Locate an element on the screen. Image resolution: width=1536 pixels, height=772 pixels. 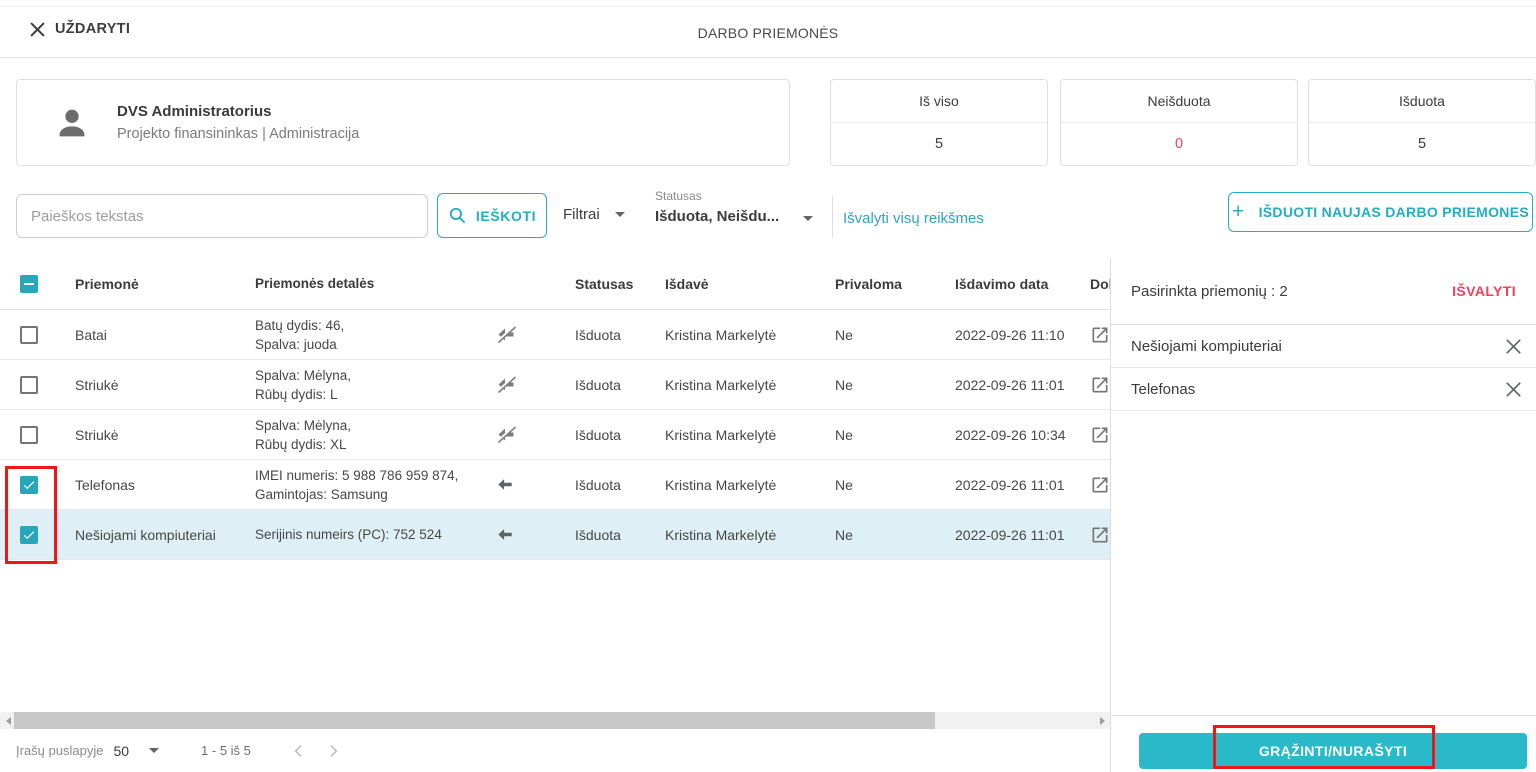
row-detail-line1: Spalva: Mėlyna, is located at coordinates (303, 375).